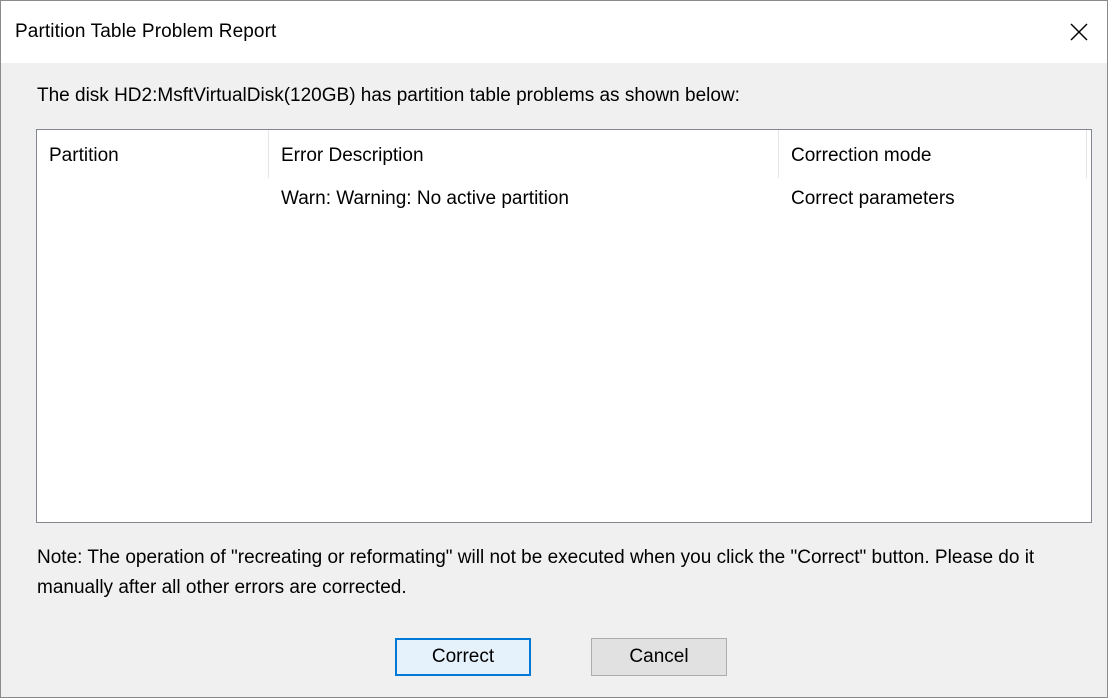 This screenshot has height=698, width=1108. What do you see at coordinates (873, 198) in the screenshot?
I see `cell-correction-mode: Correct parameters` at bounding box center [873, 198].